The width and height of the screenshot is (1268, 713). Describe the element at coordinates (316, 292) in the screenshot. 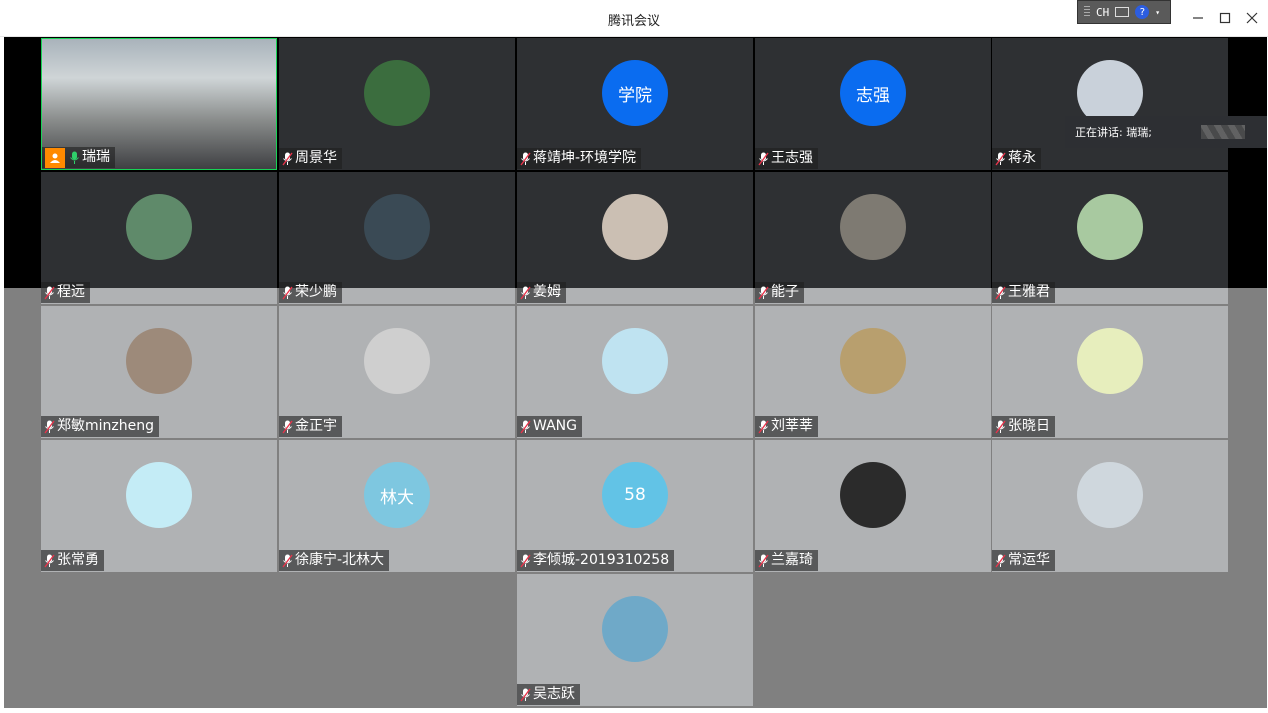

I see `participant-name: 荣少鹏` at that location.